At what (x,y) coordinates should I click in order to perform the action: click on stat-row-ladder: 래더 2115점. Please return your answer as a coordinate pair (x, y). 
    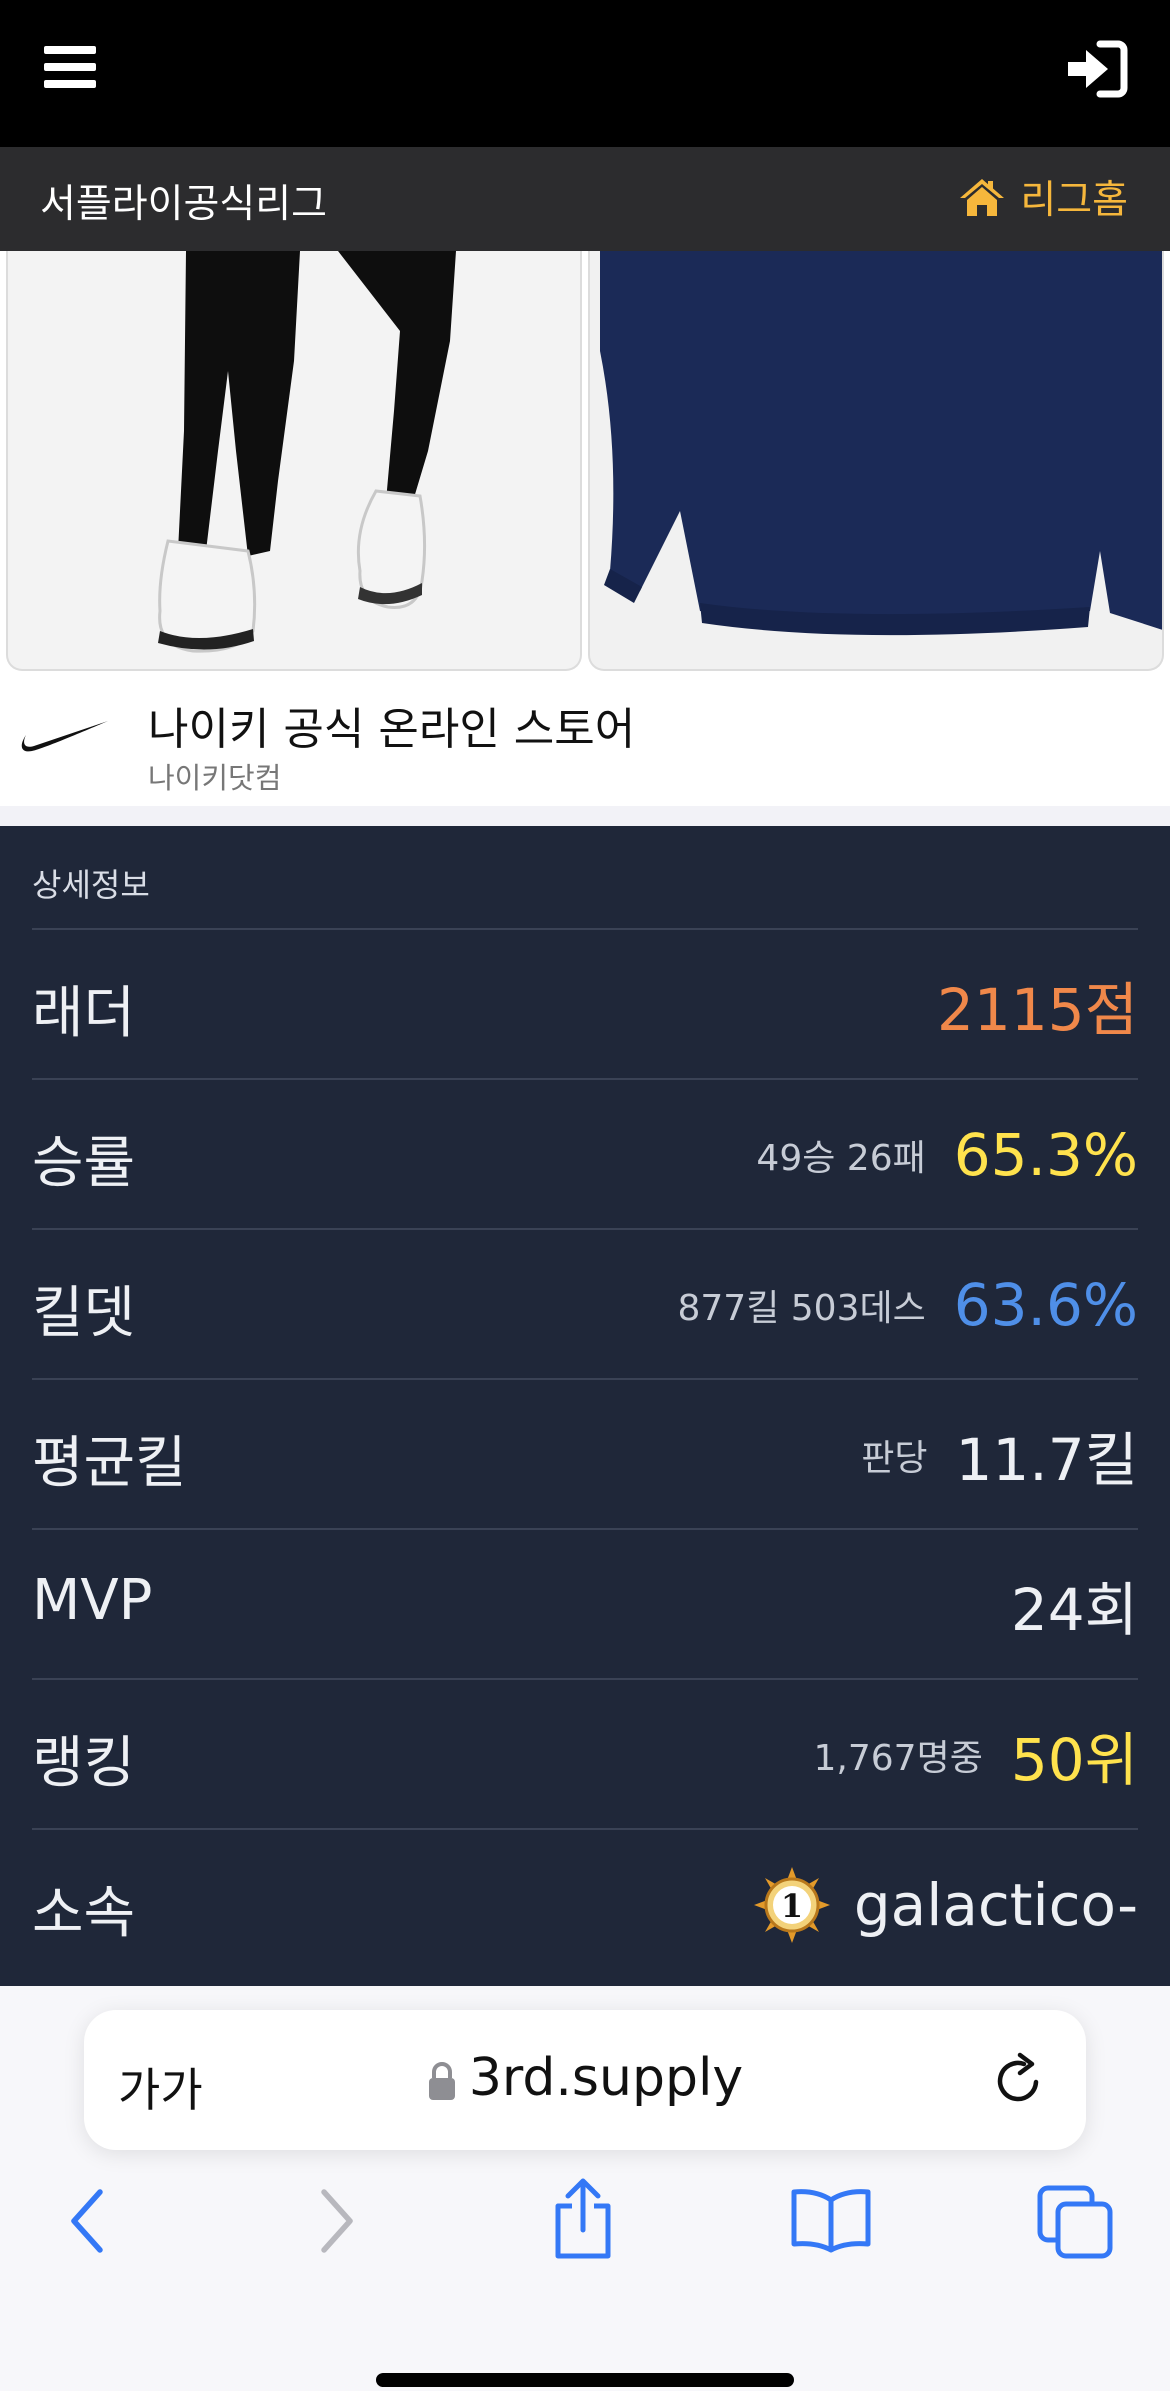
    Looking at the image, I should click on (585, 1003).